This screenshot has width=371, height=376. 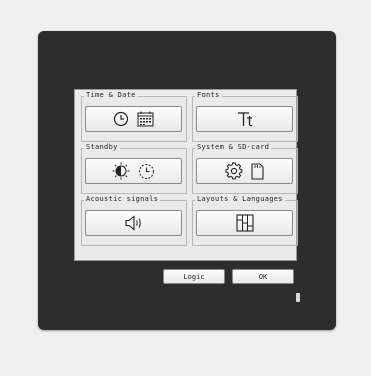 I want to click on section-fonts: Fonts, so click(x=245, y=116).